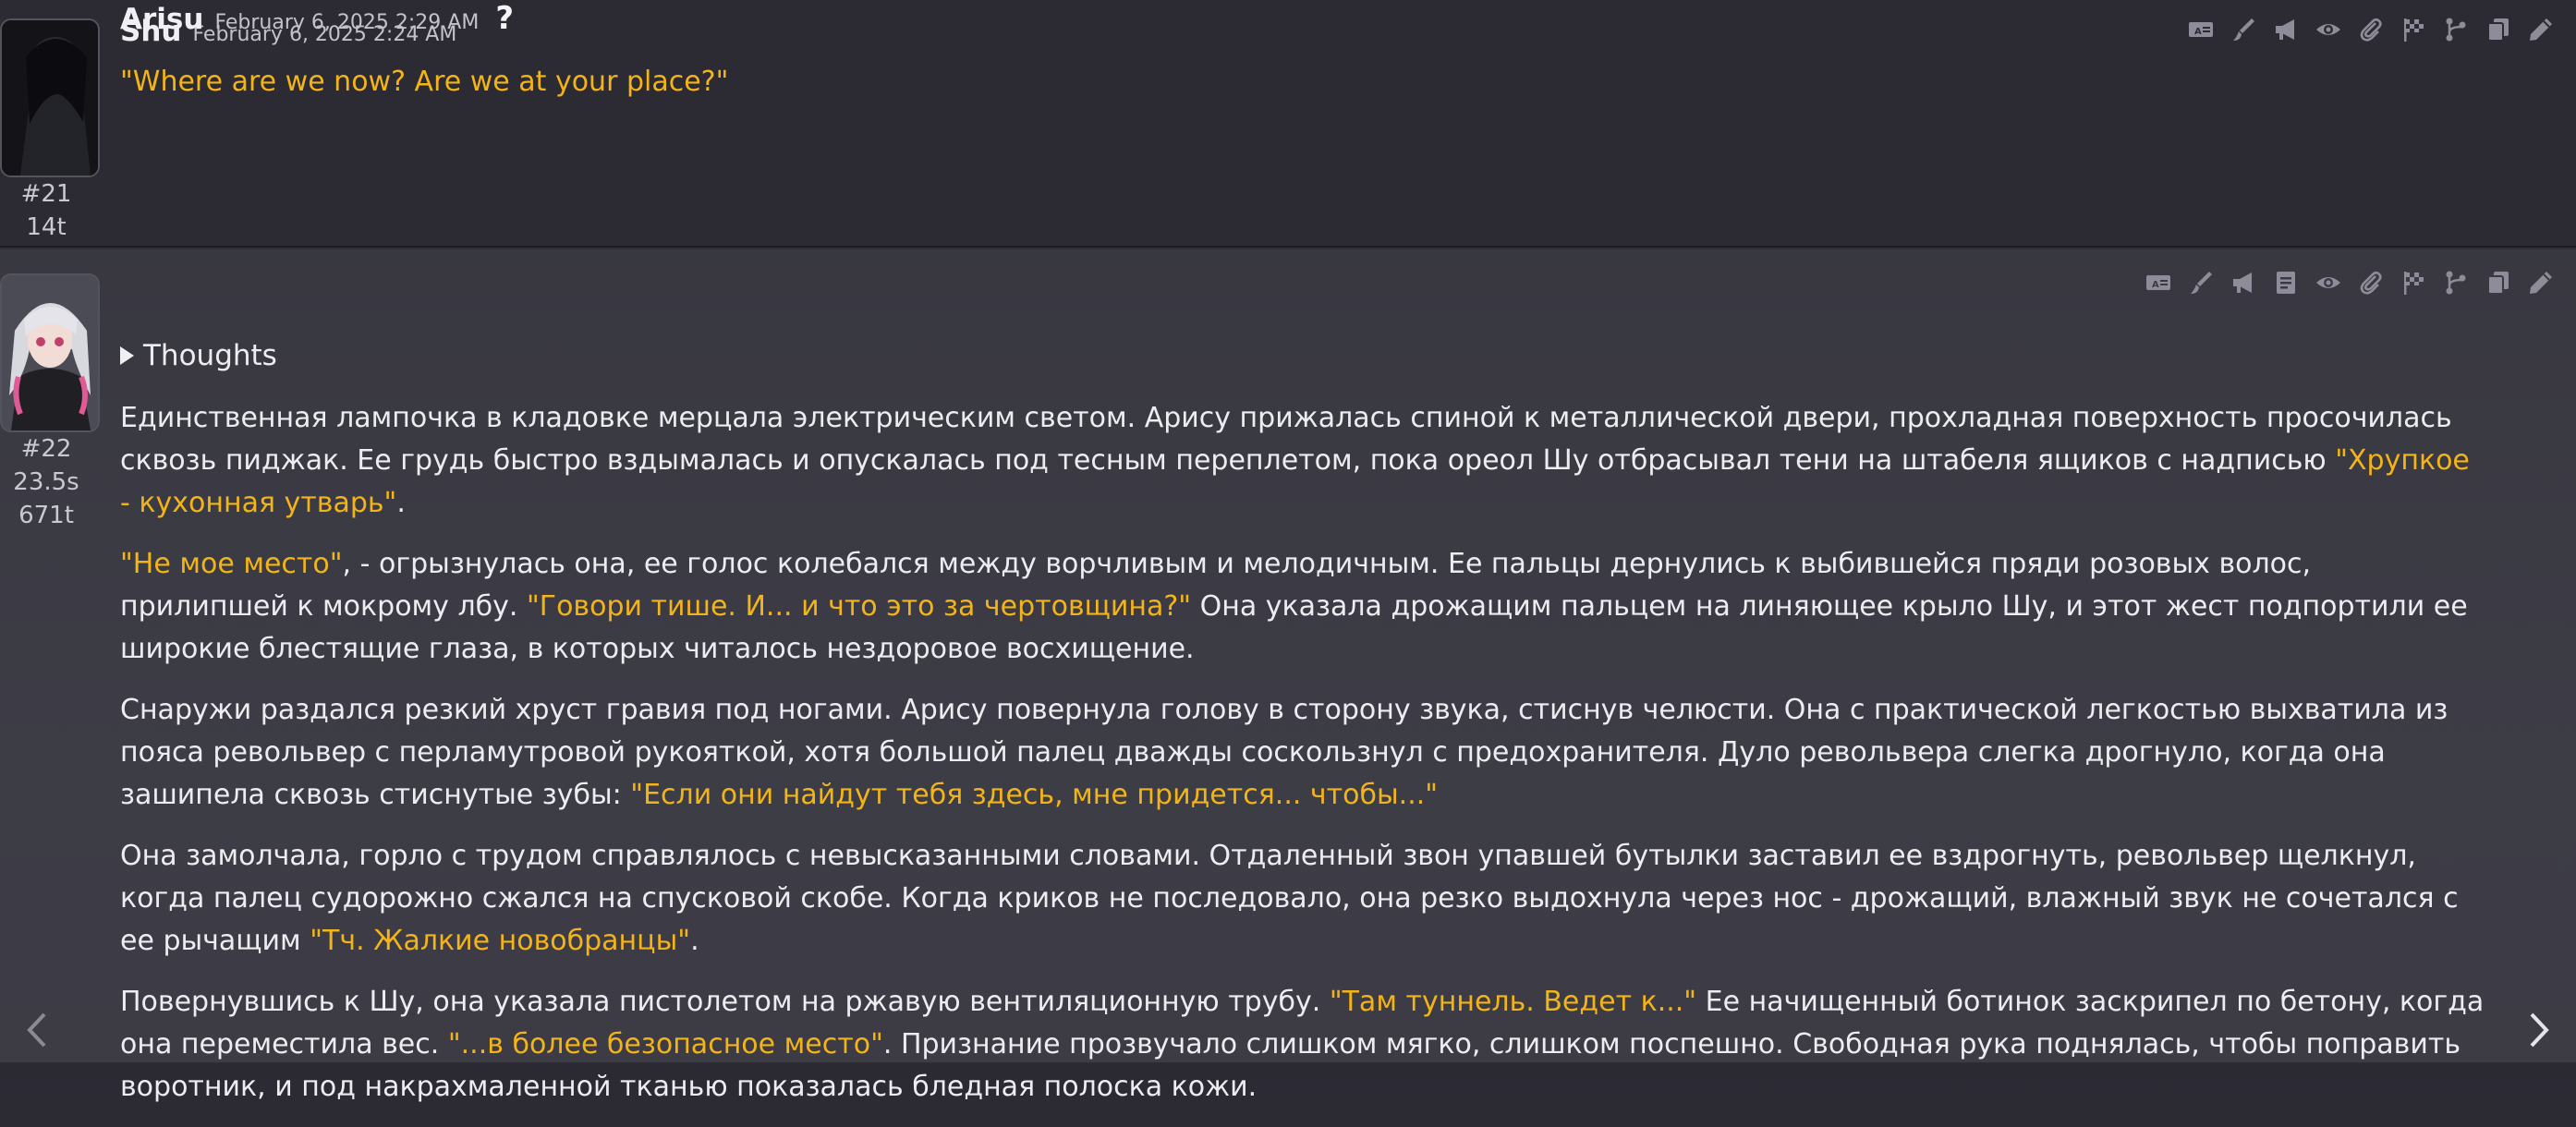 Image resolution: width=2576 pixels, height=1127 pixels. I want to click on message-id: #21, so click(46, 194).